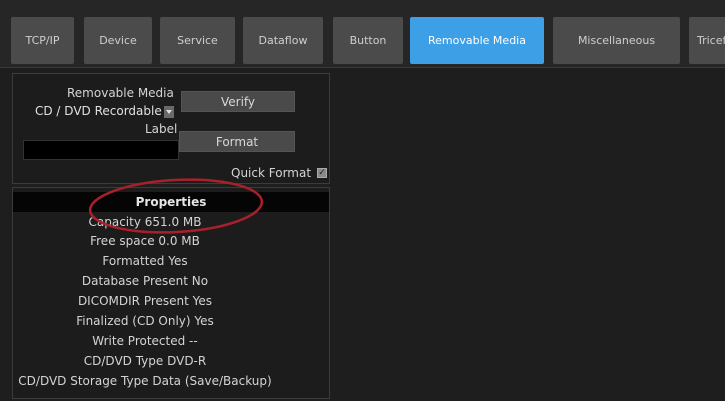 The width and height of the screenshot is (725, 401). I want to click on media-type-select: CD / DVD Recordable, so click(111, 112).